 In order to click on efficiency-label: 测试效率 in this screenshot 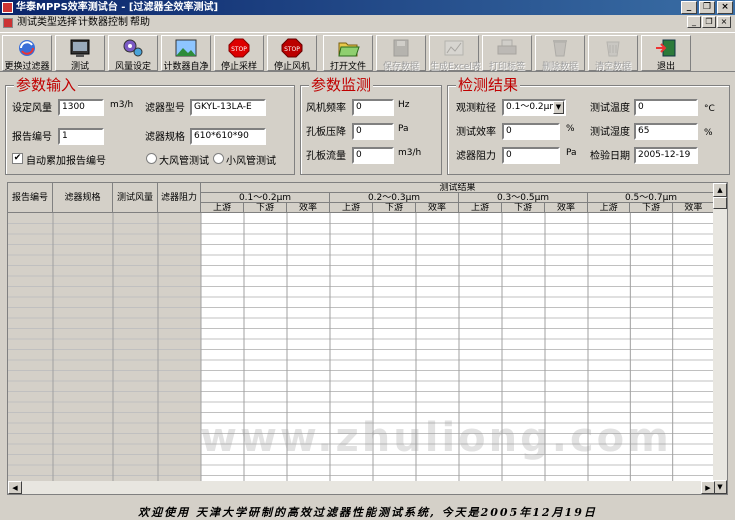, I will do `click(476, 132)`.